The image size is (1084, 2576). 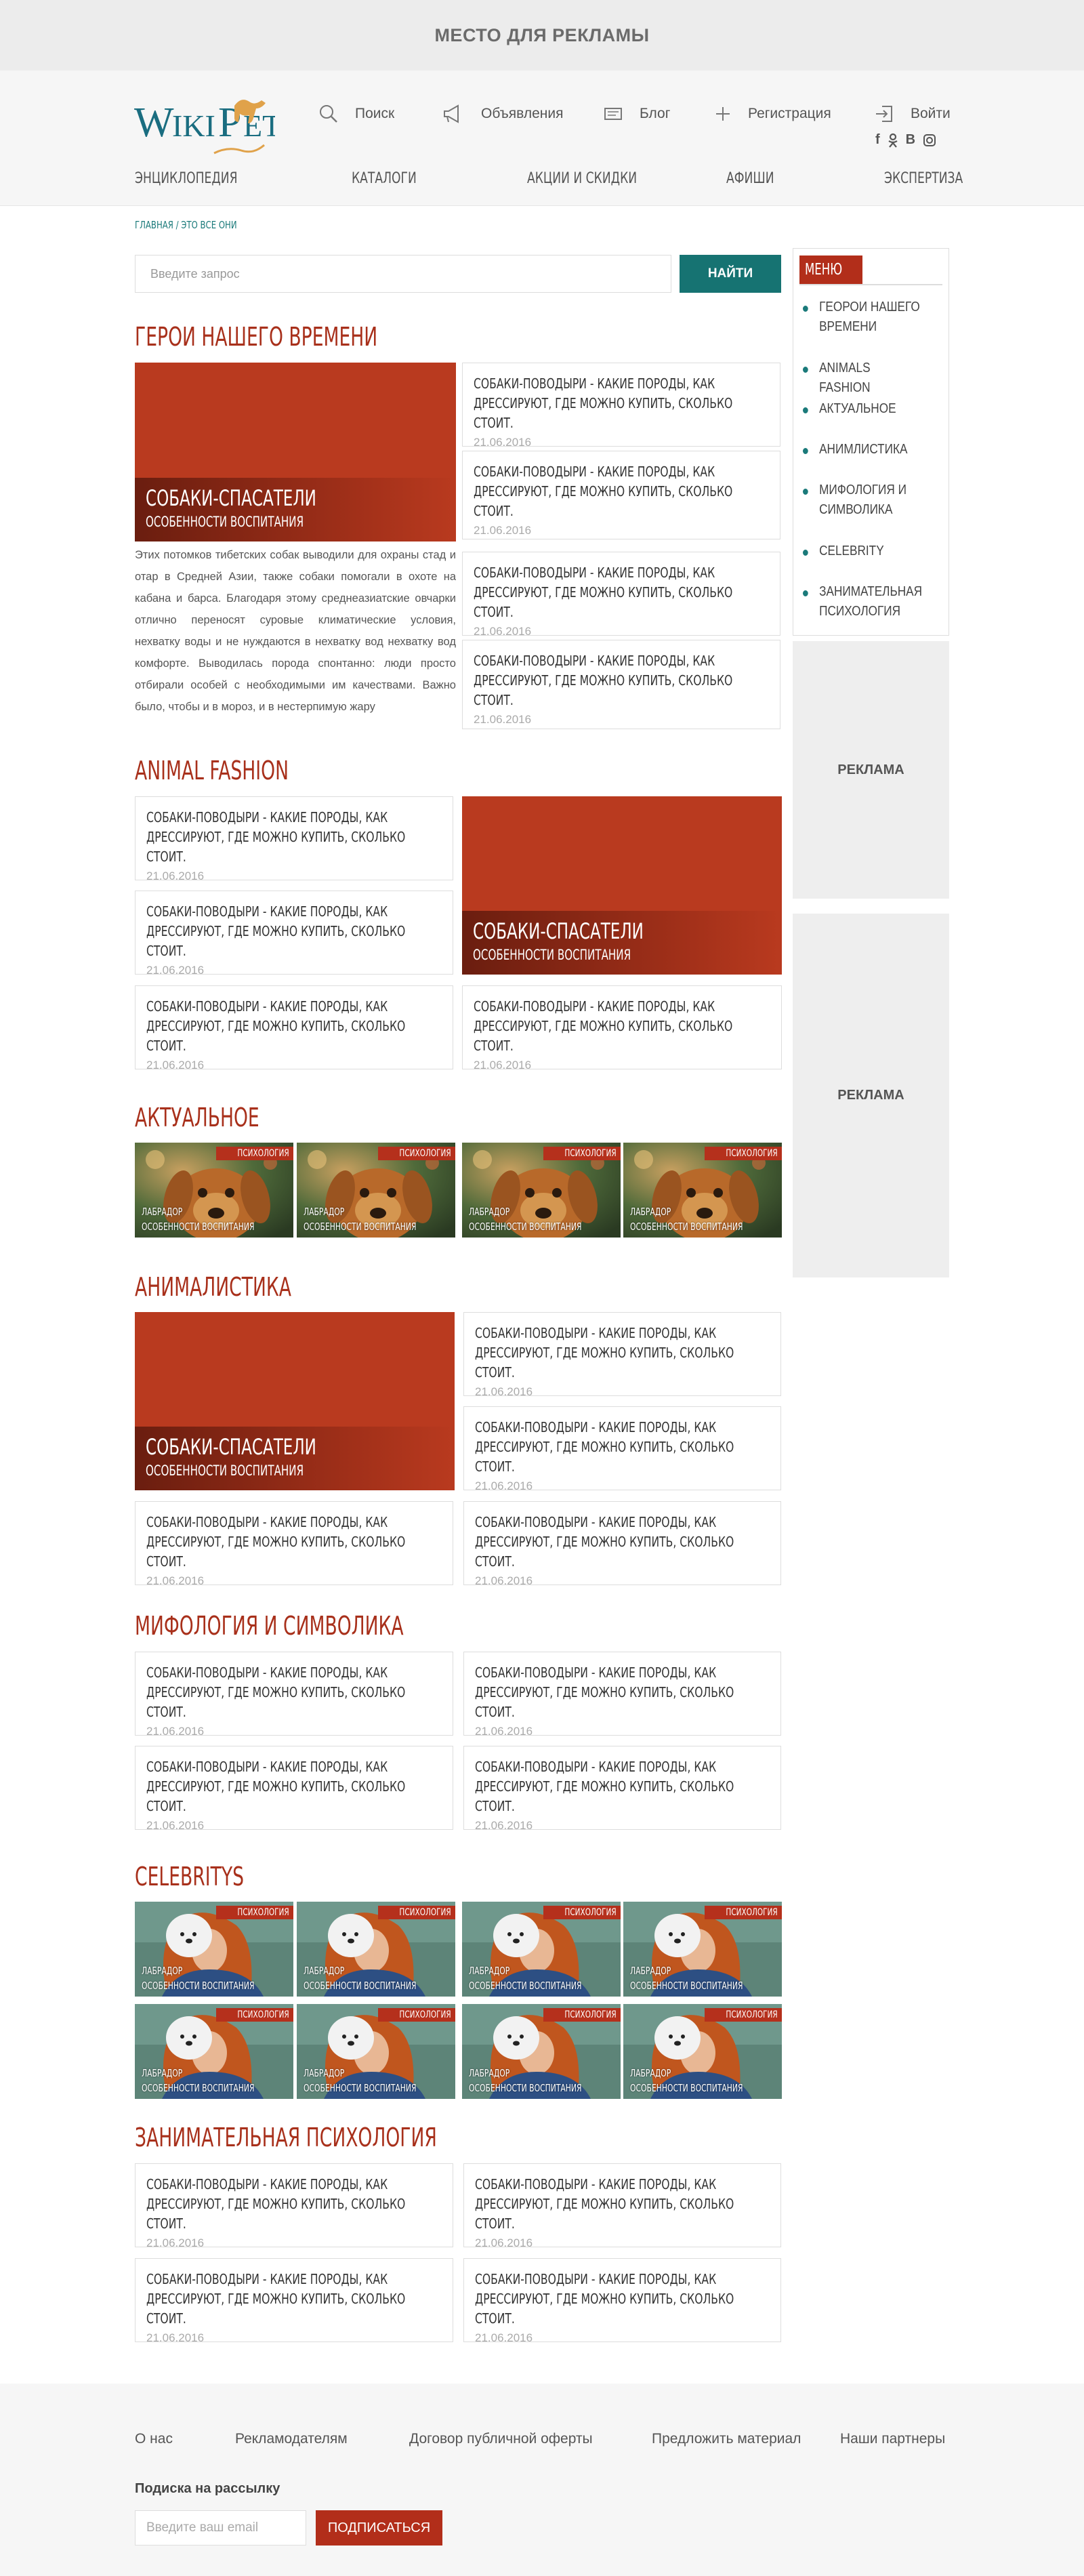 I want to click on footer-link-about: О нас, so click(x=154, y=2439).